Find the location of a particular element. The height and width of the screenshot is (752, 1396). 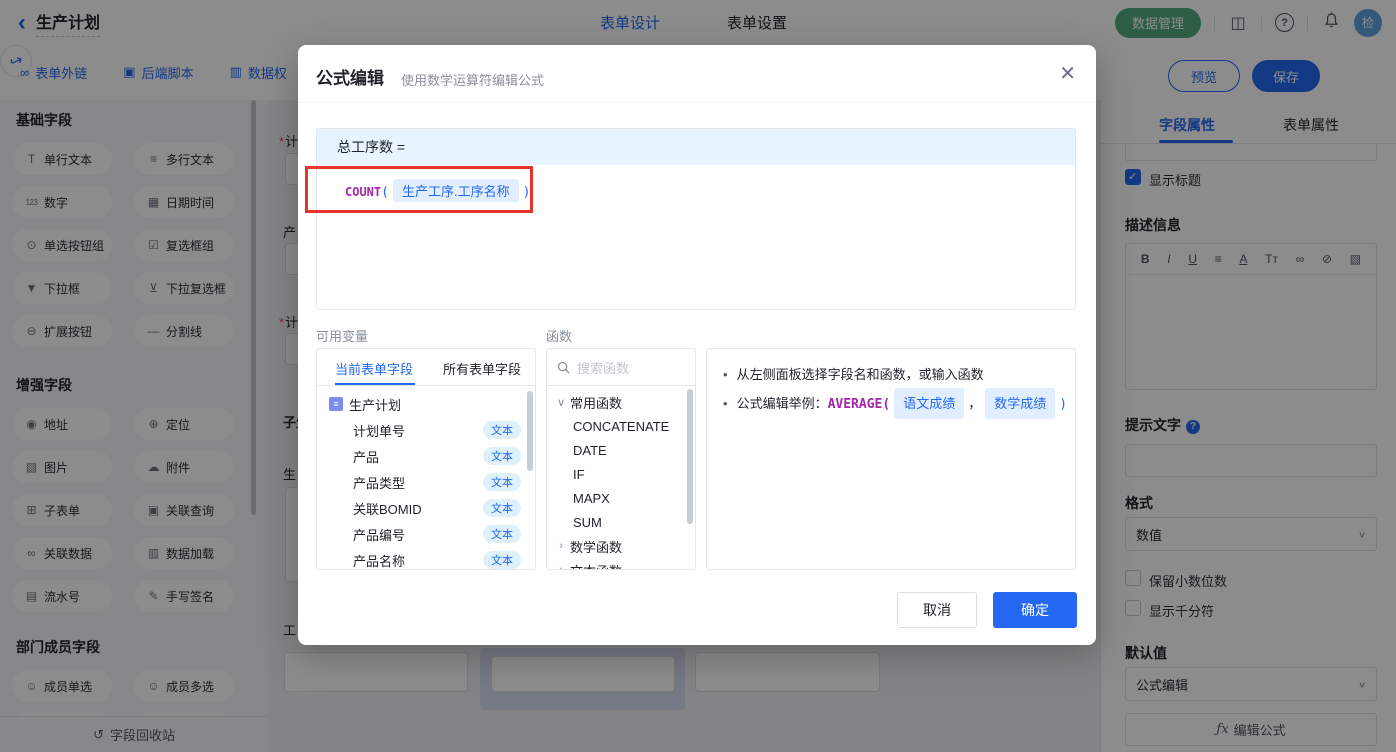

modal-title: 公式编辑 is located at coordinates (350, 78).